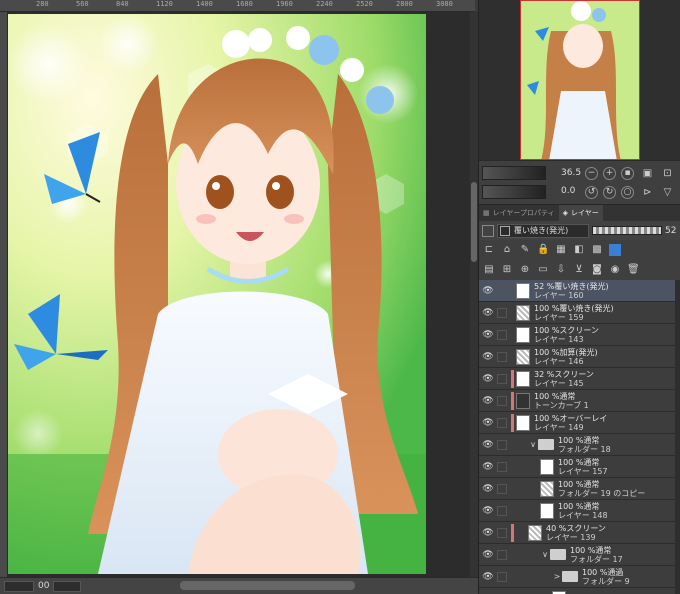 The width and height of the screenshot is (680, 594). Describe the element at coordinates (627, 192) in the screenshot. I see `reset-rotation-icon: ○` at that location.